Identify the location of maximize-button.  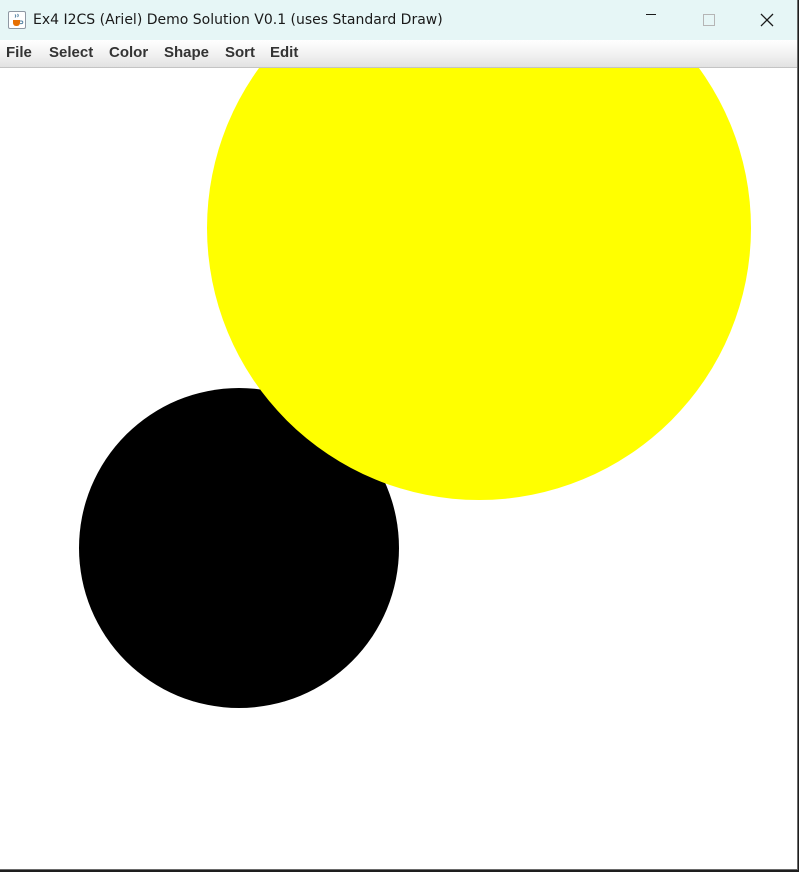
(709, 20).